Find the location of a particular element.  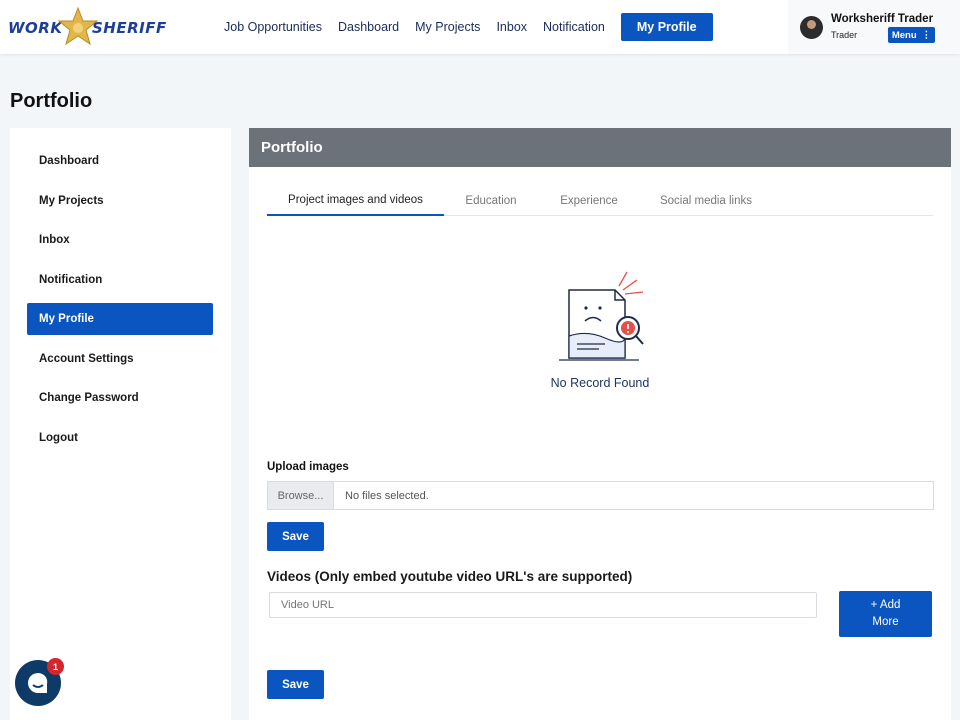

user-panel: Worksheriff Trader Trader Menu ⋮ is located at coordinates (874, 27).